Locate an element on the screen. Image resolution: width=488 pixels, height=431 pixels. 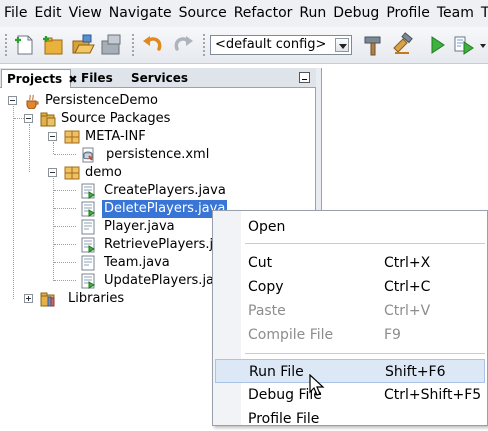
menu-item-shortcut: Ctrl+C is located at coordinates (407, 287).